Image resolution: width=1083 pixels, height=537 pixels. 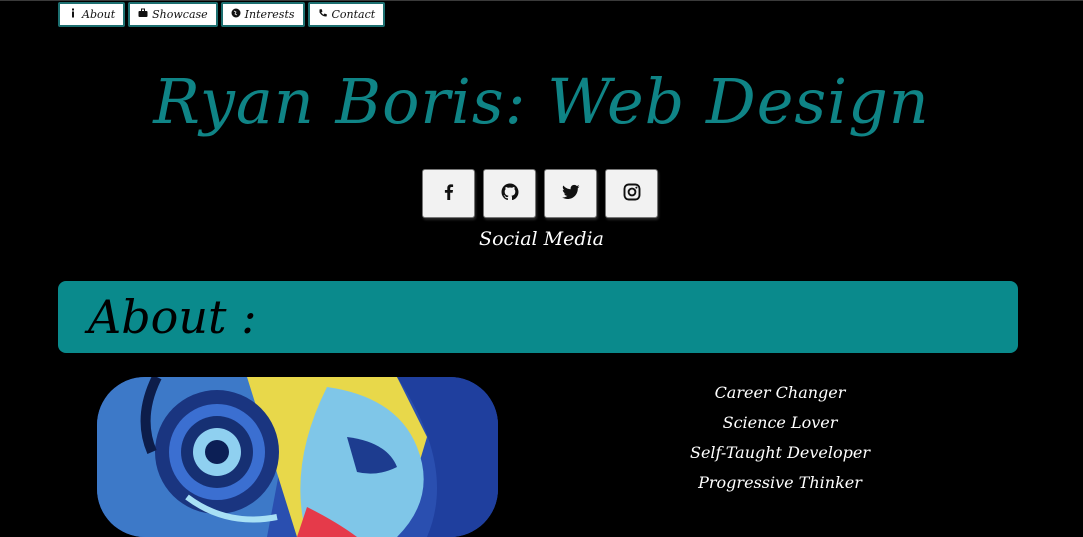 What do you see at coordinates (297, 457) in the screenshot?
I see `profile-artwork` at bounding box center [297, 457].